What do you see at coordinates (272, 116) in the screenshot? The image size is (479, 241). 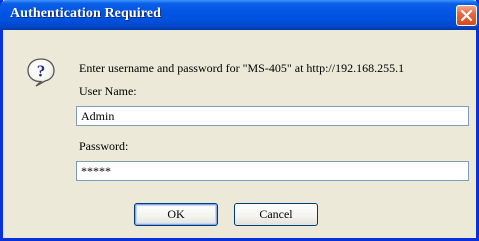 I see `username-field` at bounding box center [272, 116].